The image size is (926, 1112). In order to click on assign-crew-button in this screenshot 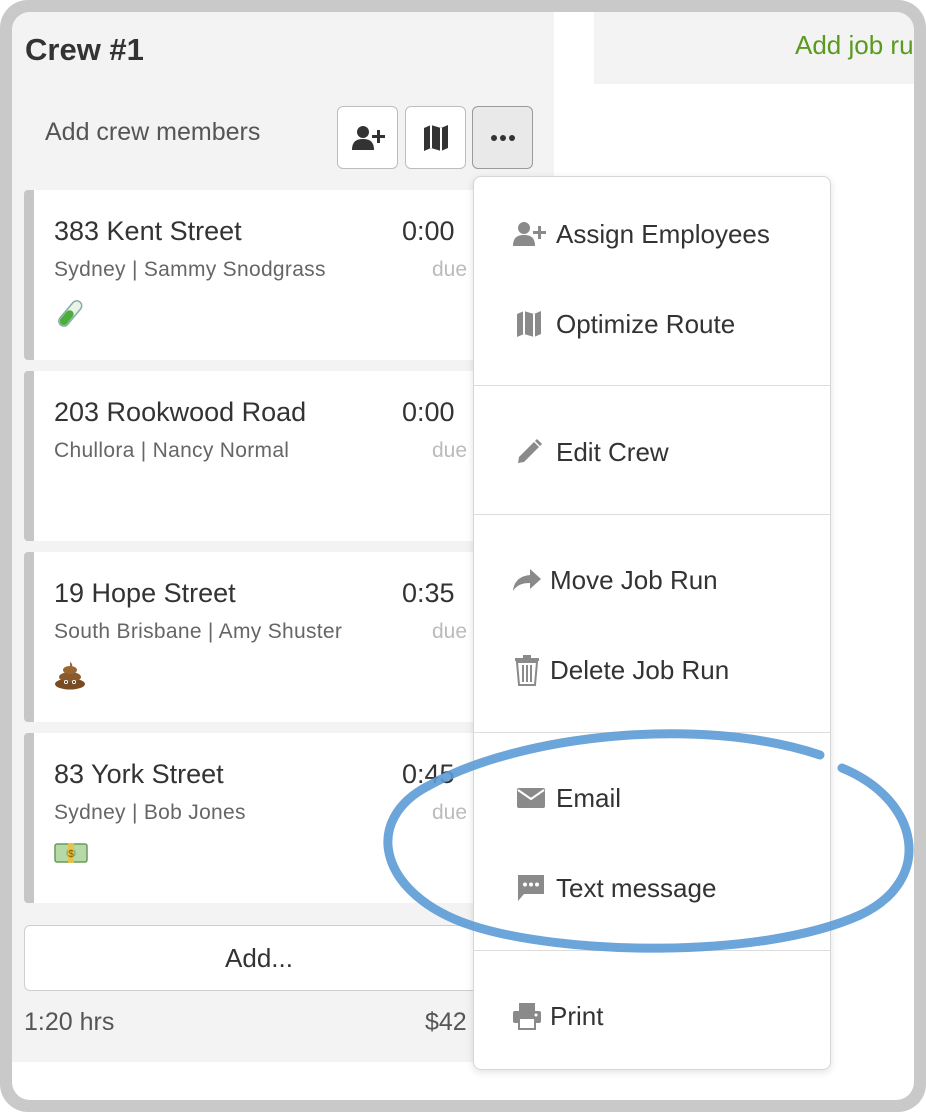, I will do `click(367, 137)`.